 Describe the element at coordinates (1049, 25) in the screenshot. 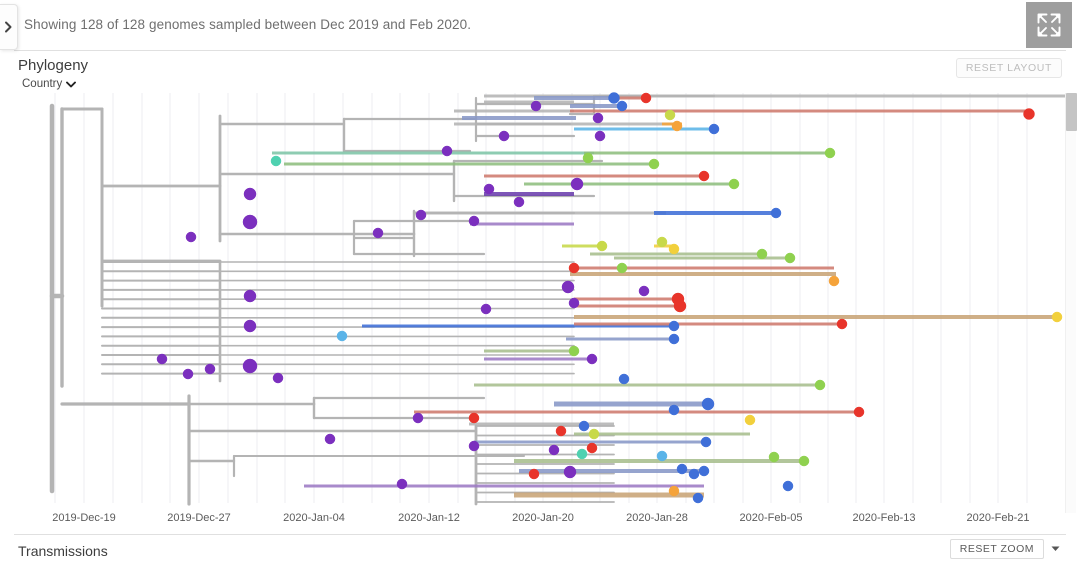

I see `fullscreen-button` at that location.